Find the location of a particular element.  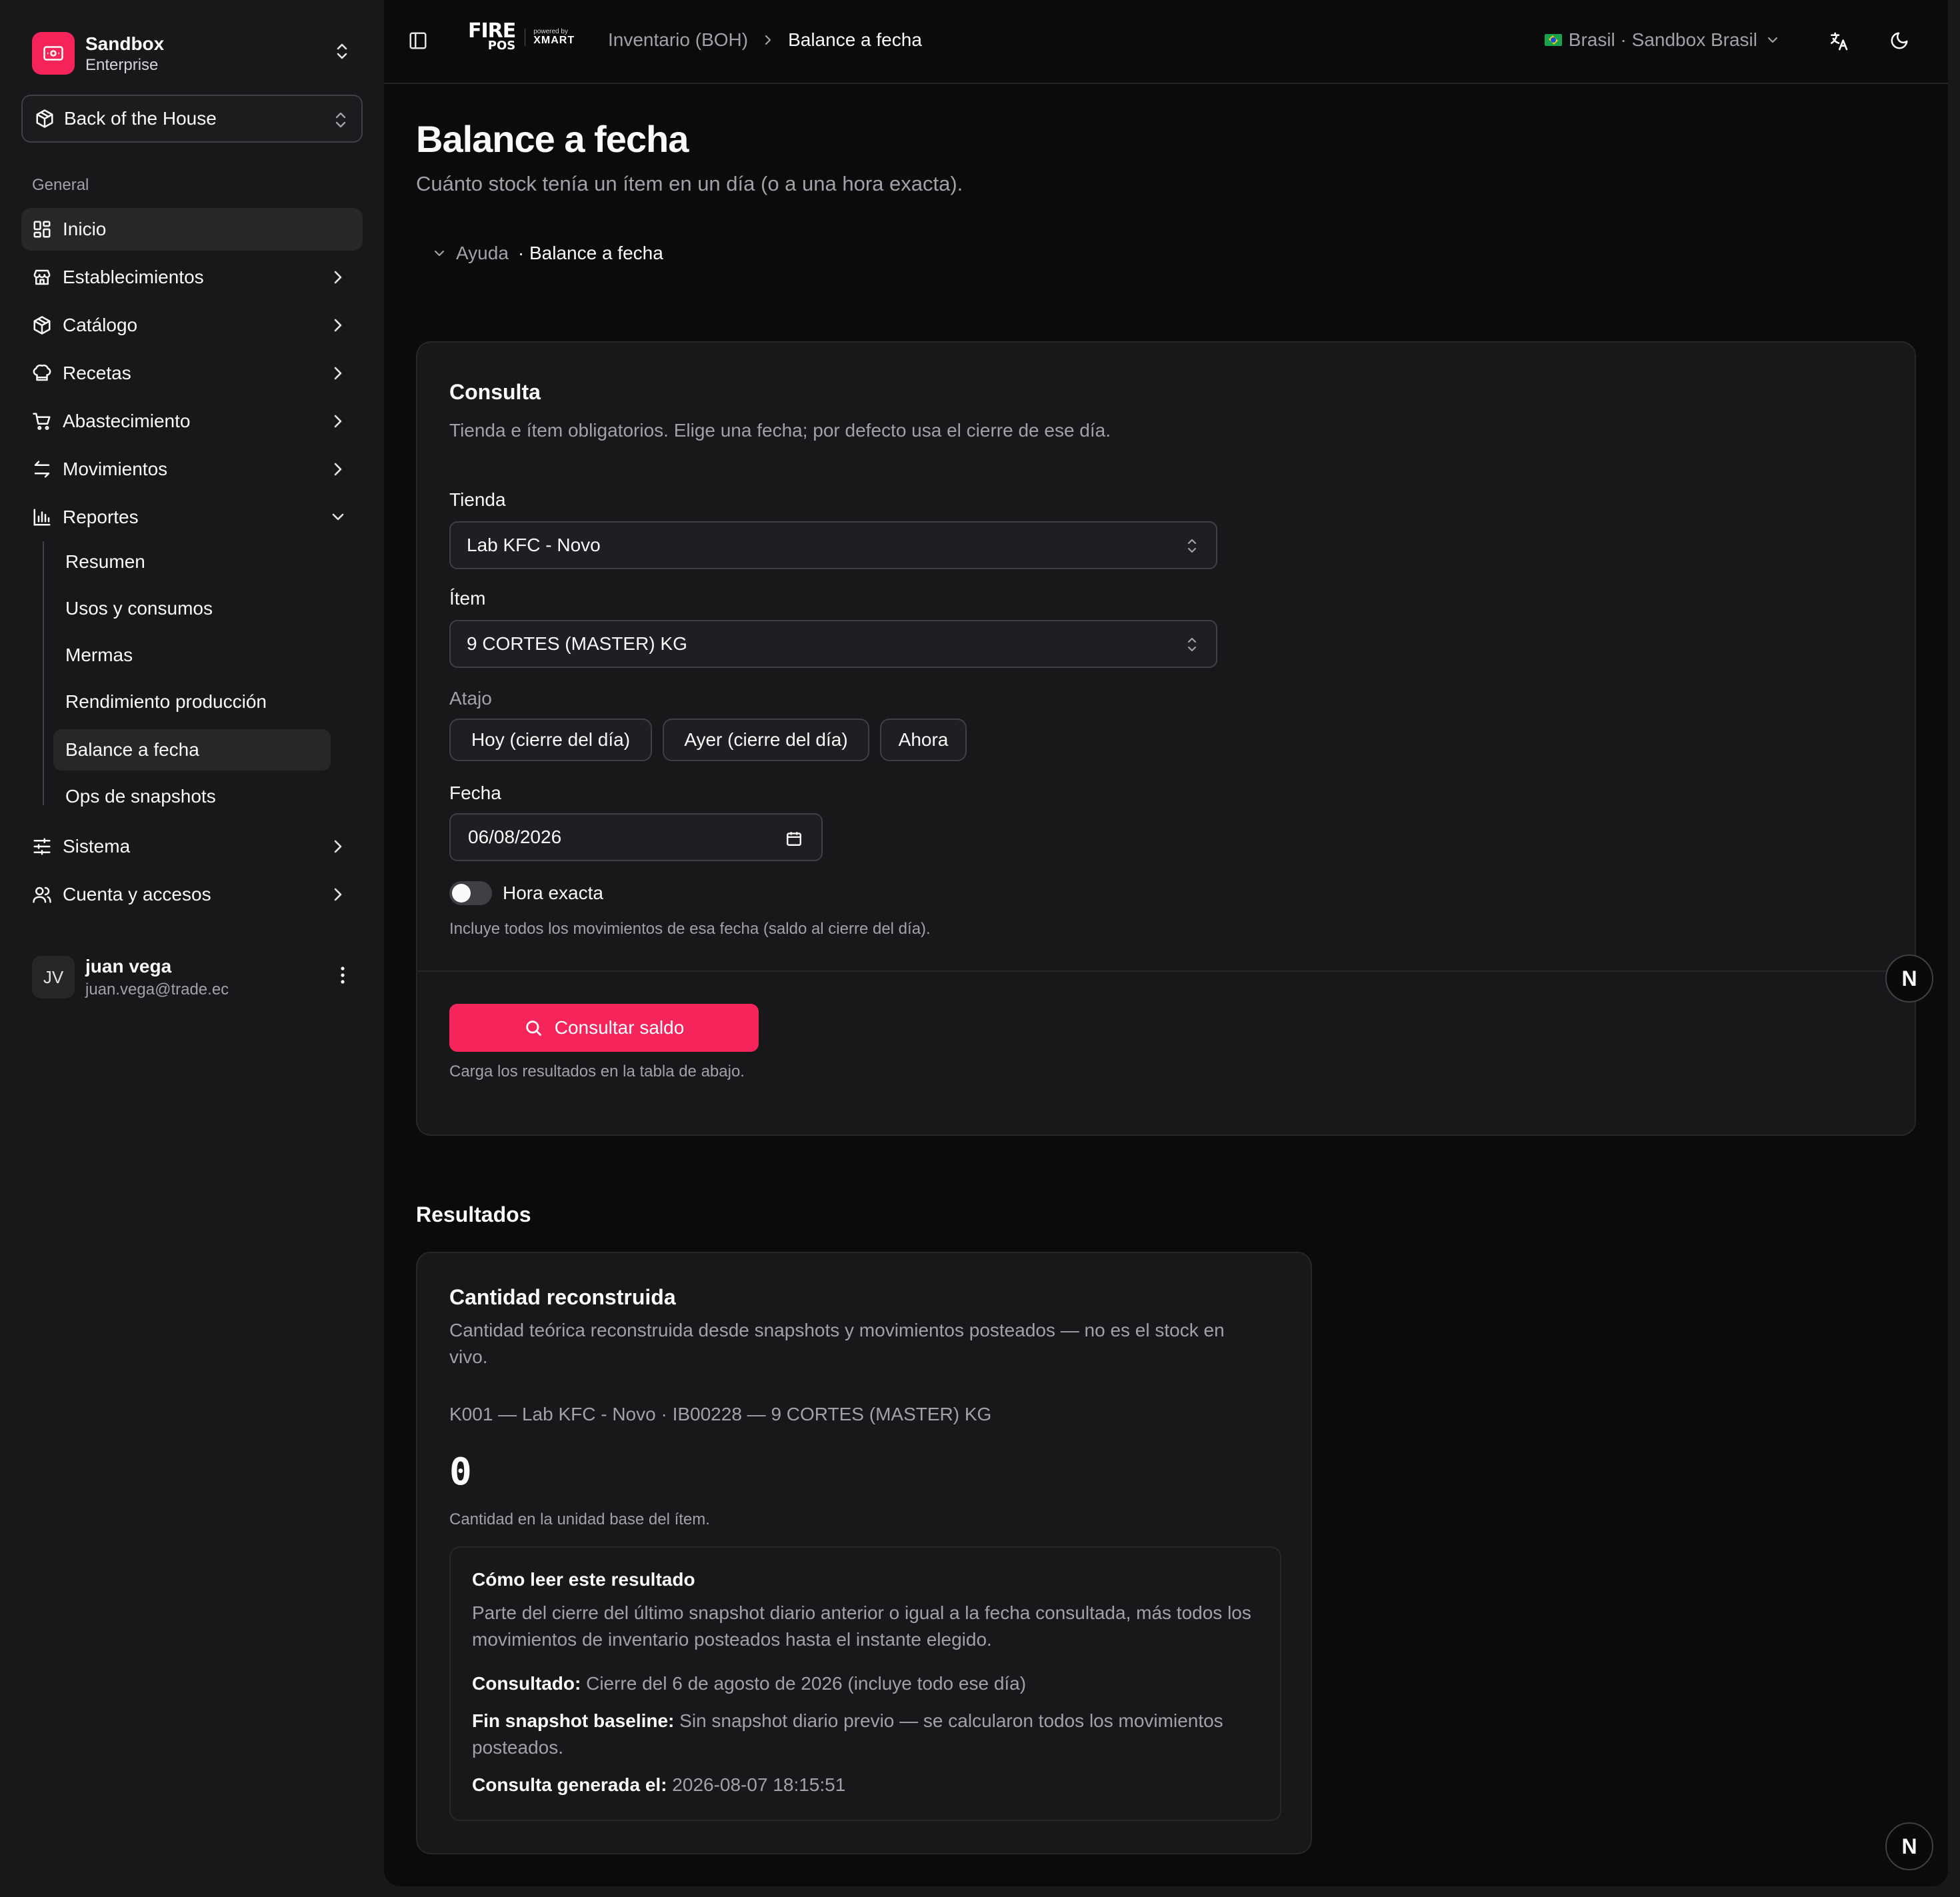

sidebar-subitem-balance-a-fecha: Balance a fecha is located at coordinates (192, 750).